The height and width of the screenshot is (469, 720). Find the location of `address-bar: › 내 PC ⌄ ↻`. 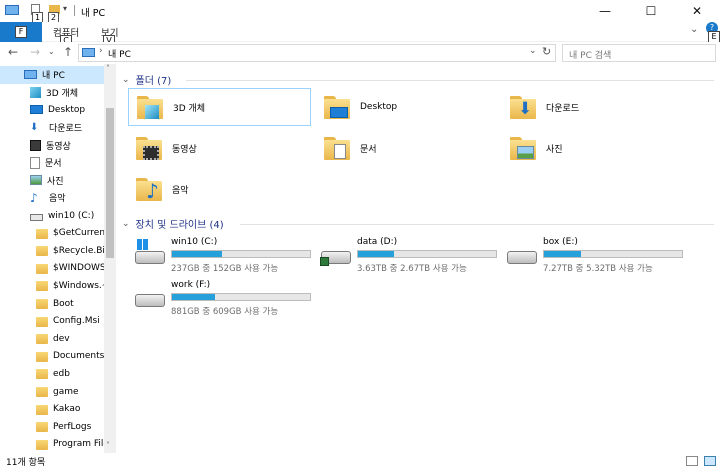

address-bar: › 내 PC ⌄ ↻ is located at coordinates (317, 53).